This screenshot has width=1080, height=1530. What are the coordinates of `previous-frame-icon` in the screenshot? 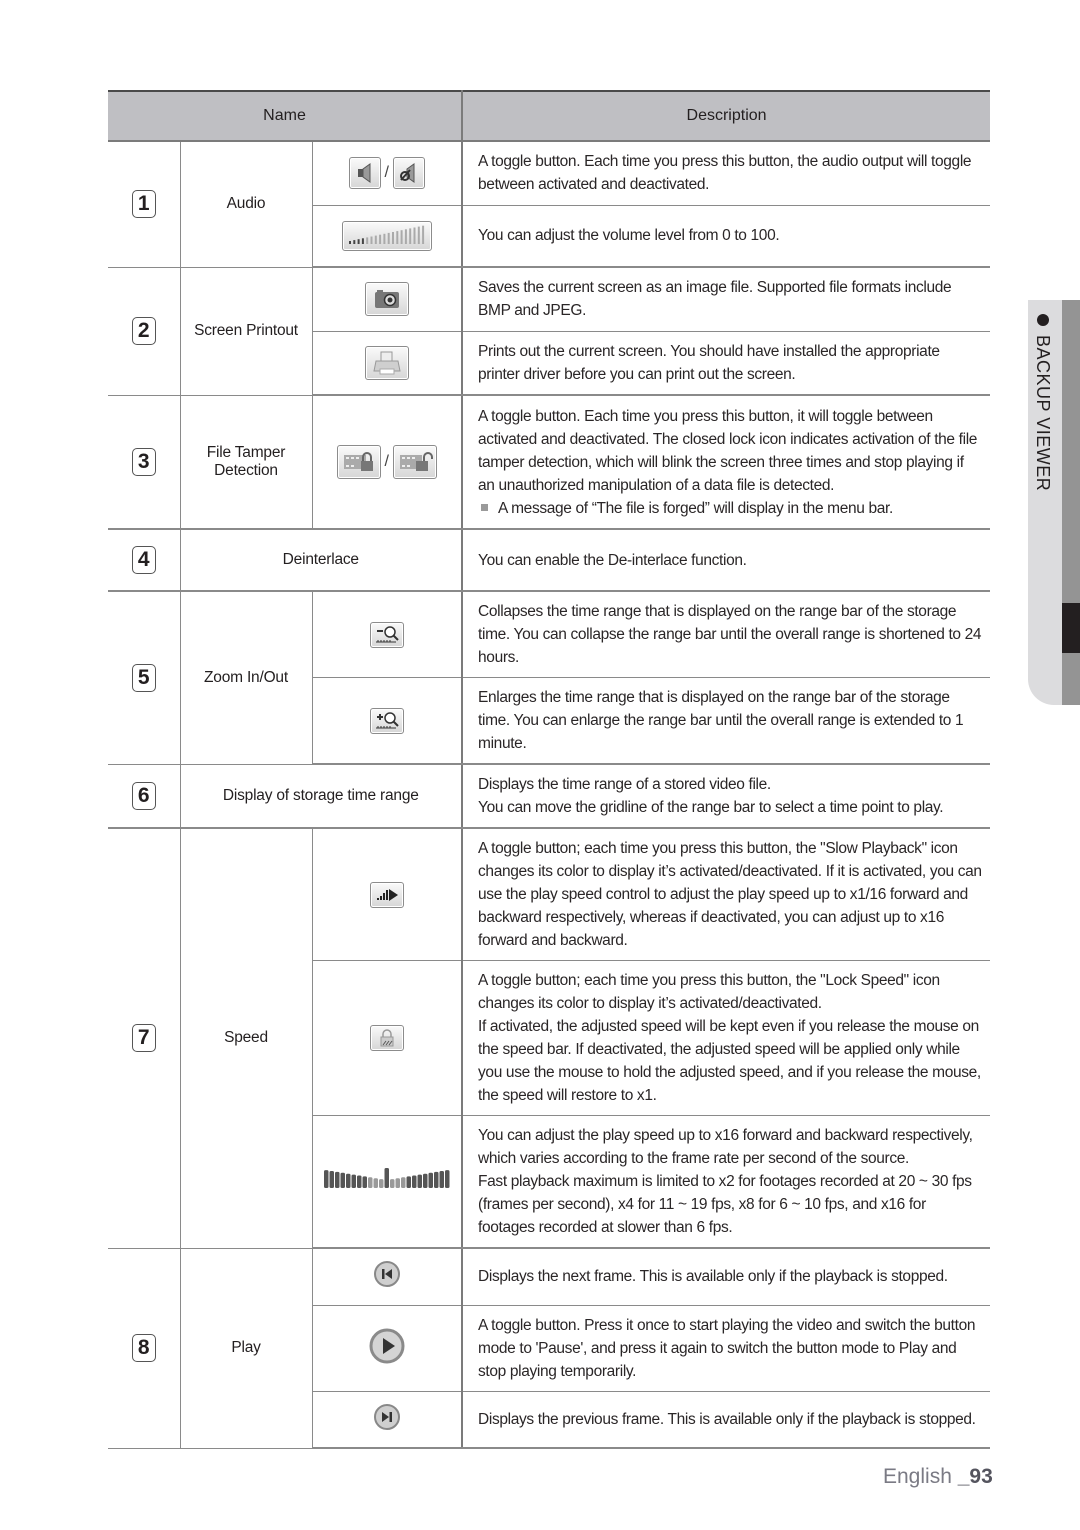 It's located at (387, 1419).